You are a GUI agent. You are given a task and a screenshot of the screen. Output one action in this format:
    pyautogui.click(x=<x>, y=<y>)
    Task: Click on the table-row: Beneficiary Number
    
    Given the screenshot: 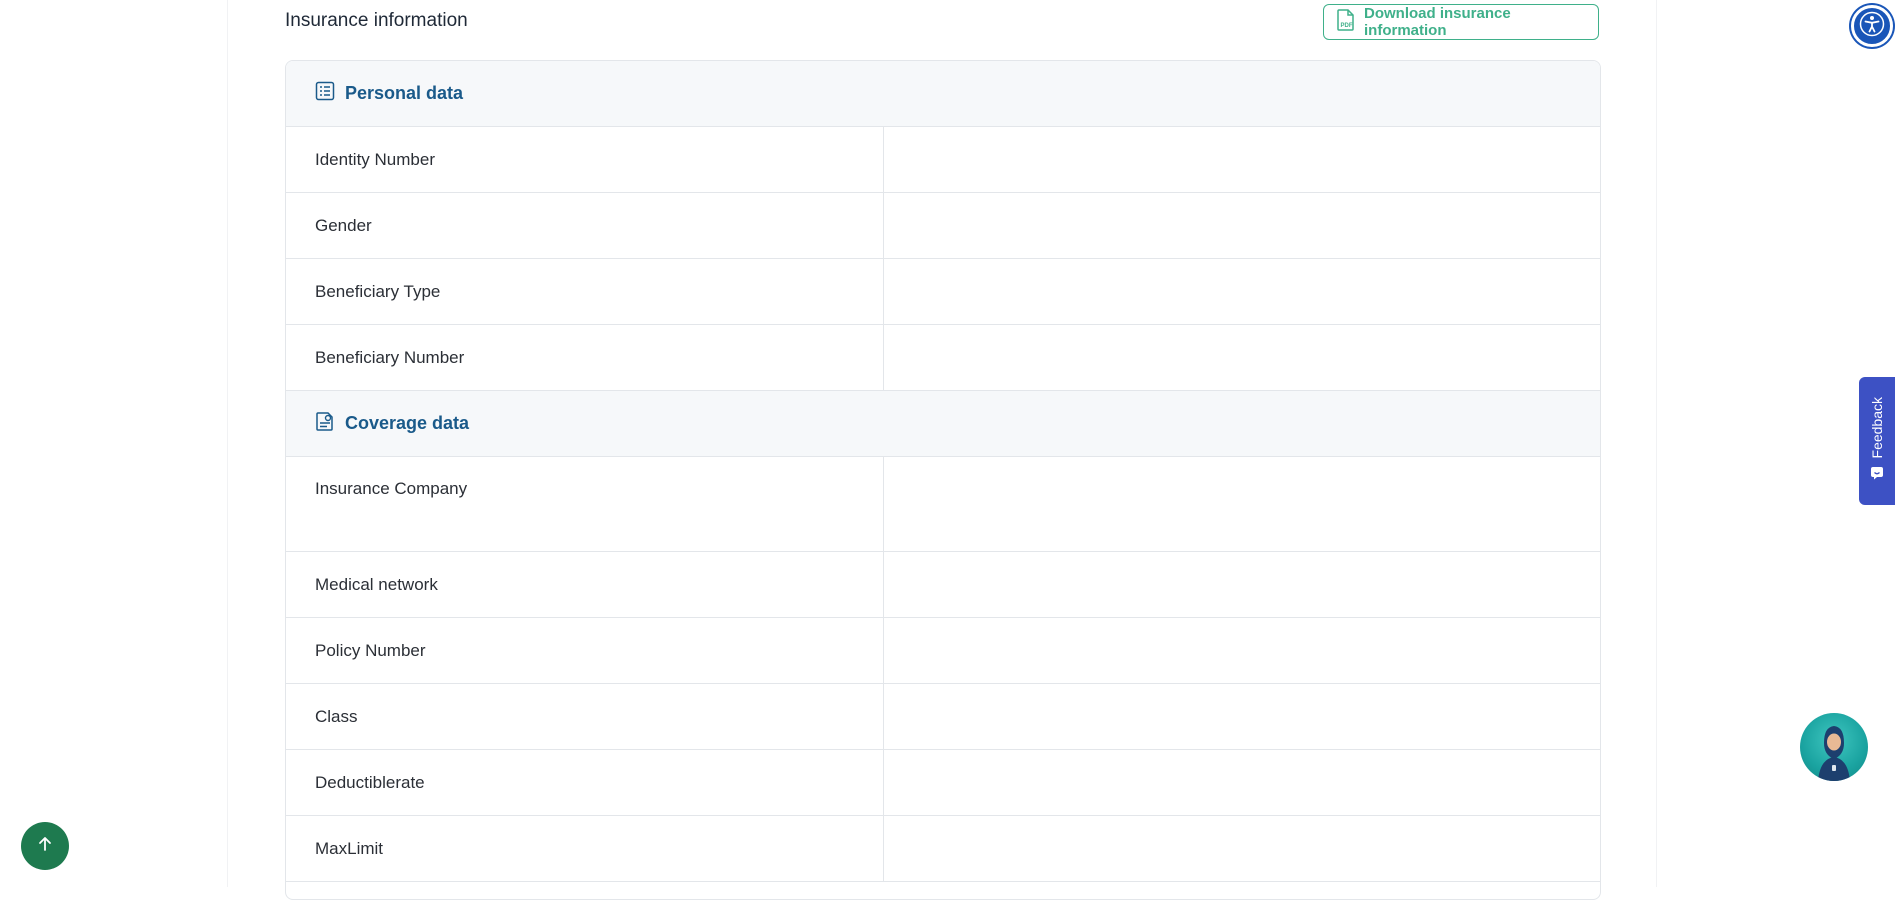 What is the action you would take?
    pyautogui.click(x=943, y=358)
    